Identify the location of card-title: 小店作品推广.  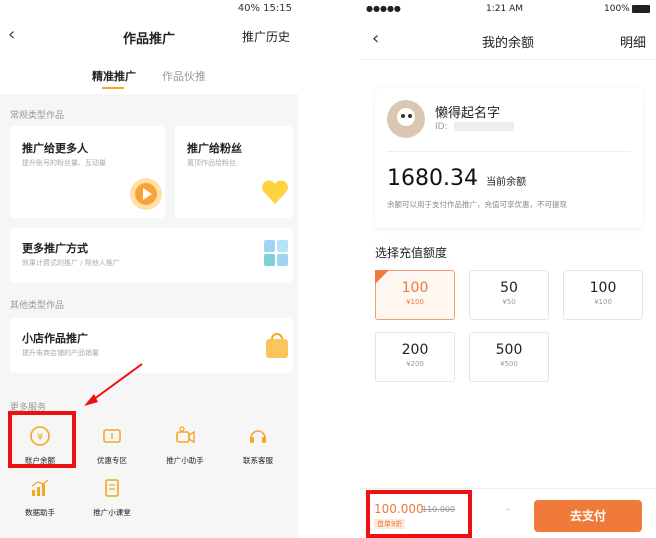
(55, 338).